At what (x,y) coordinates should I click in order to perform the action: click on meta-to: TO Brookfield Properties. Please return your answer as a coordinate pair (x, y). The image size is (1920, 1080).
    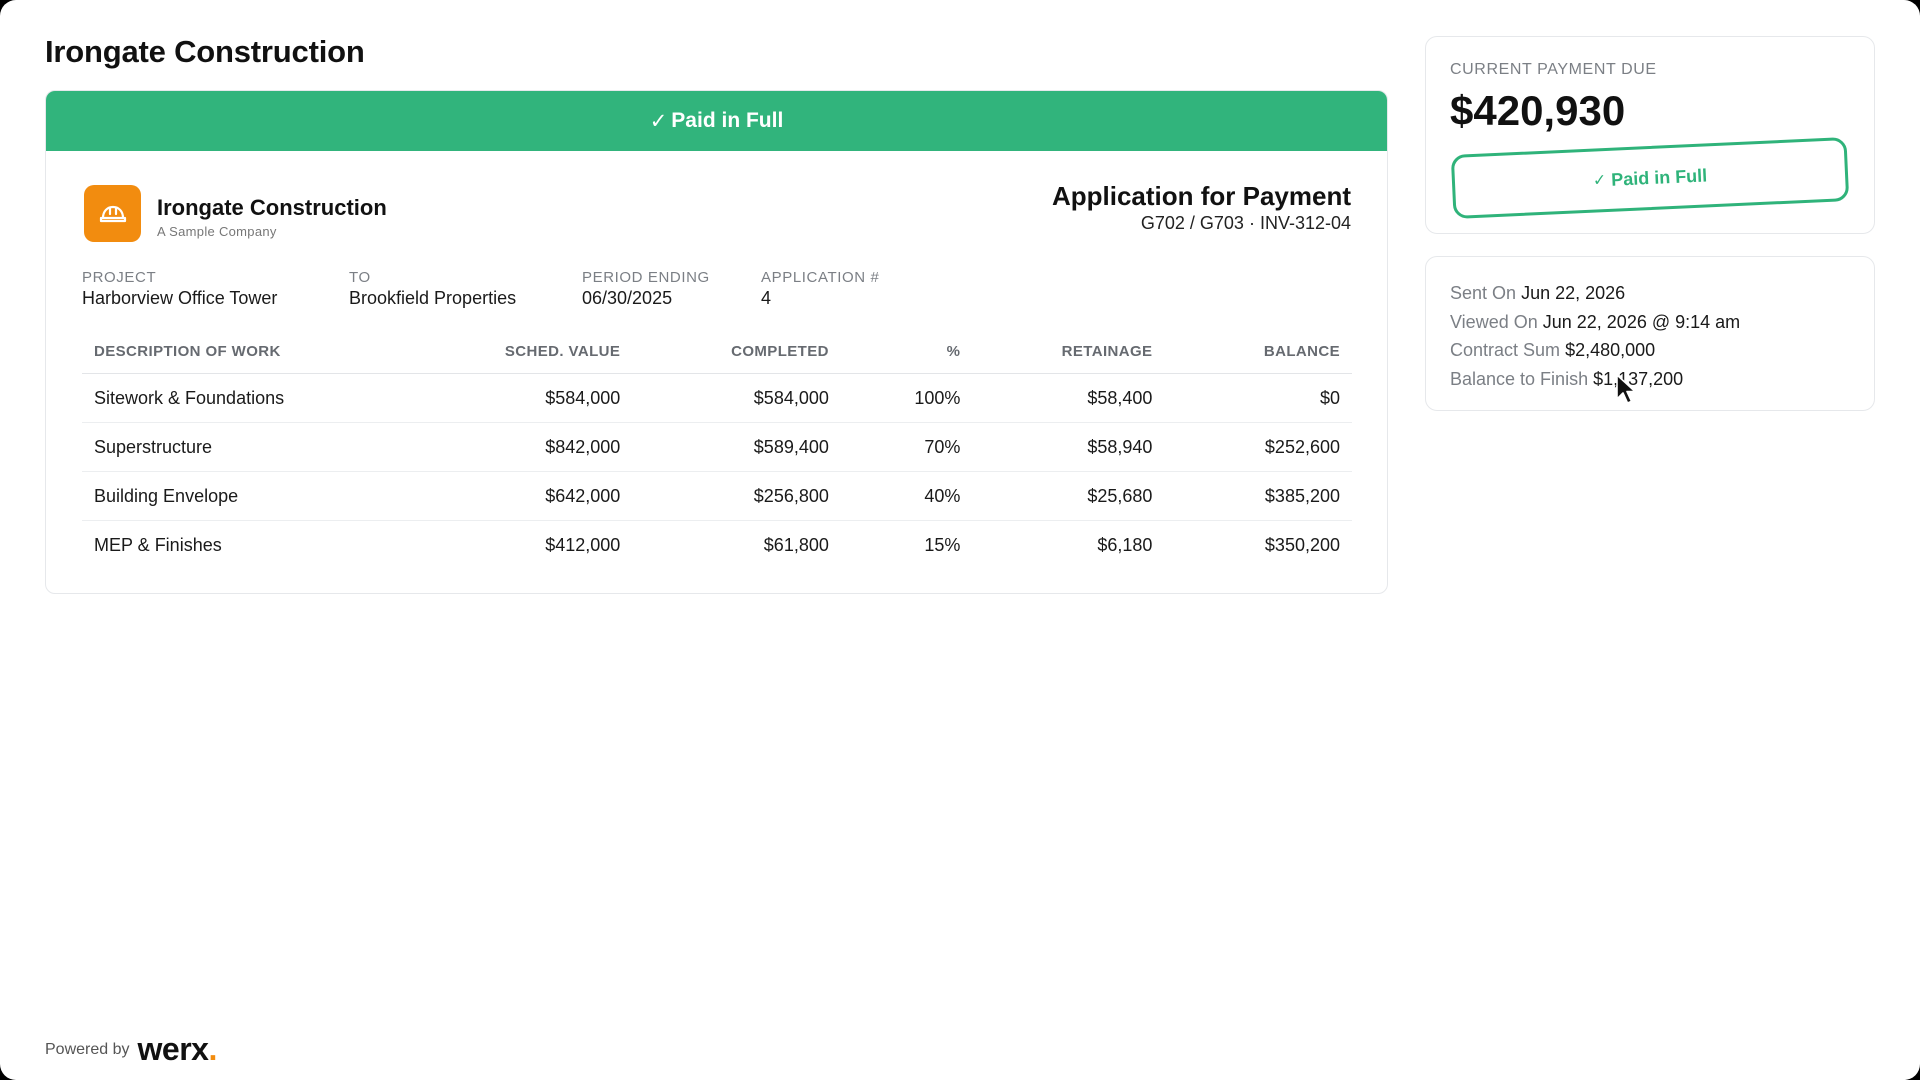
    Looking at the image, I should click on (432, 289).